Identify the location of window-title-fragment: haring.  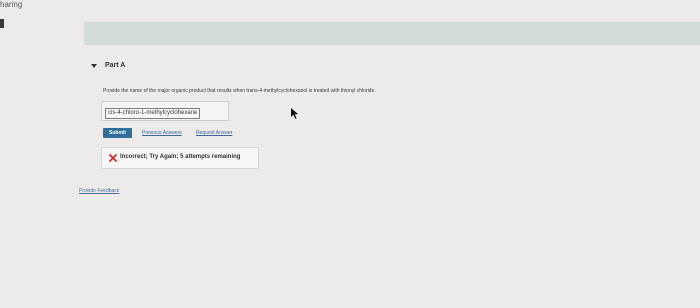
(11, 4).